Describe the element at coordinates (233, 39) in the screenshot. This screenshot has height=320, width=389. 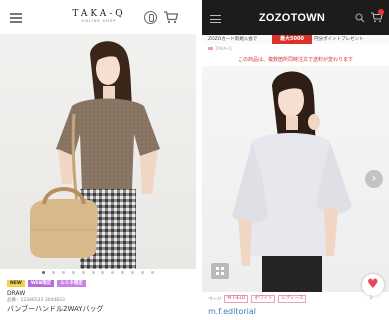
I see `banner-text-left: ZOZOカード新規入会で` at that location.